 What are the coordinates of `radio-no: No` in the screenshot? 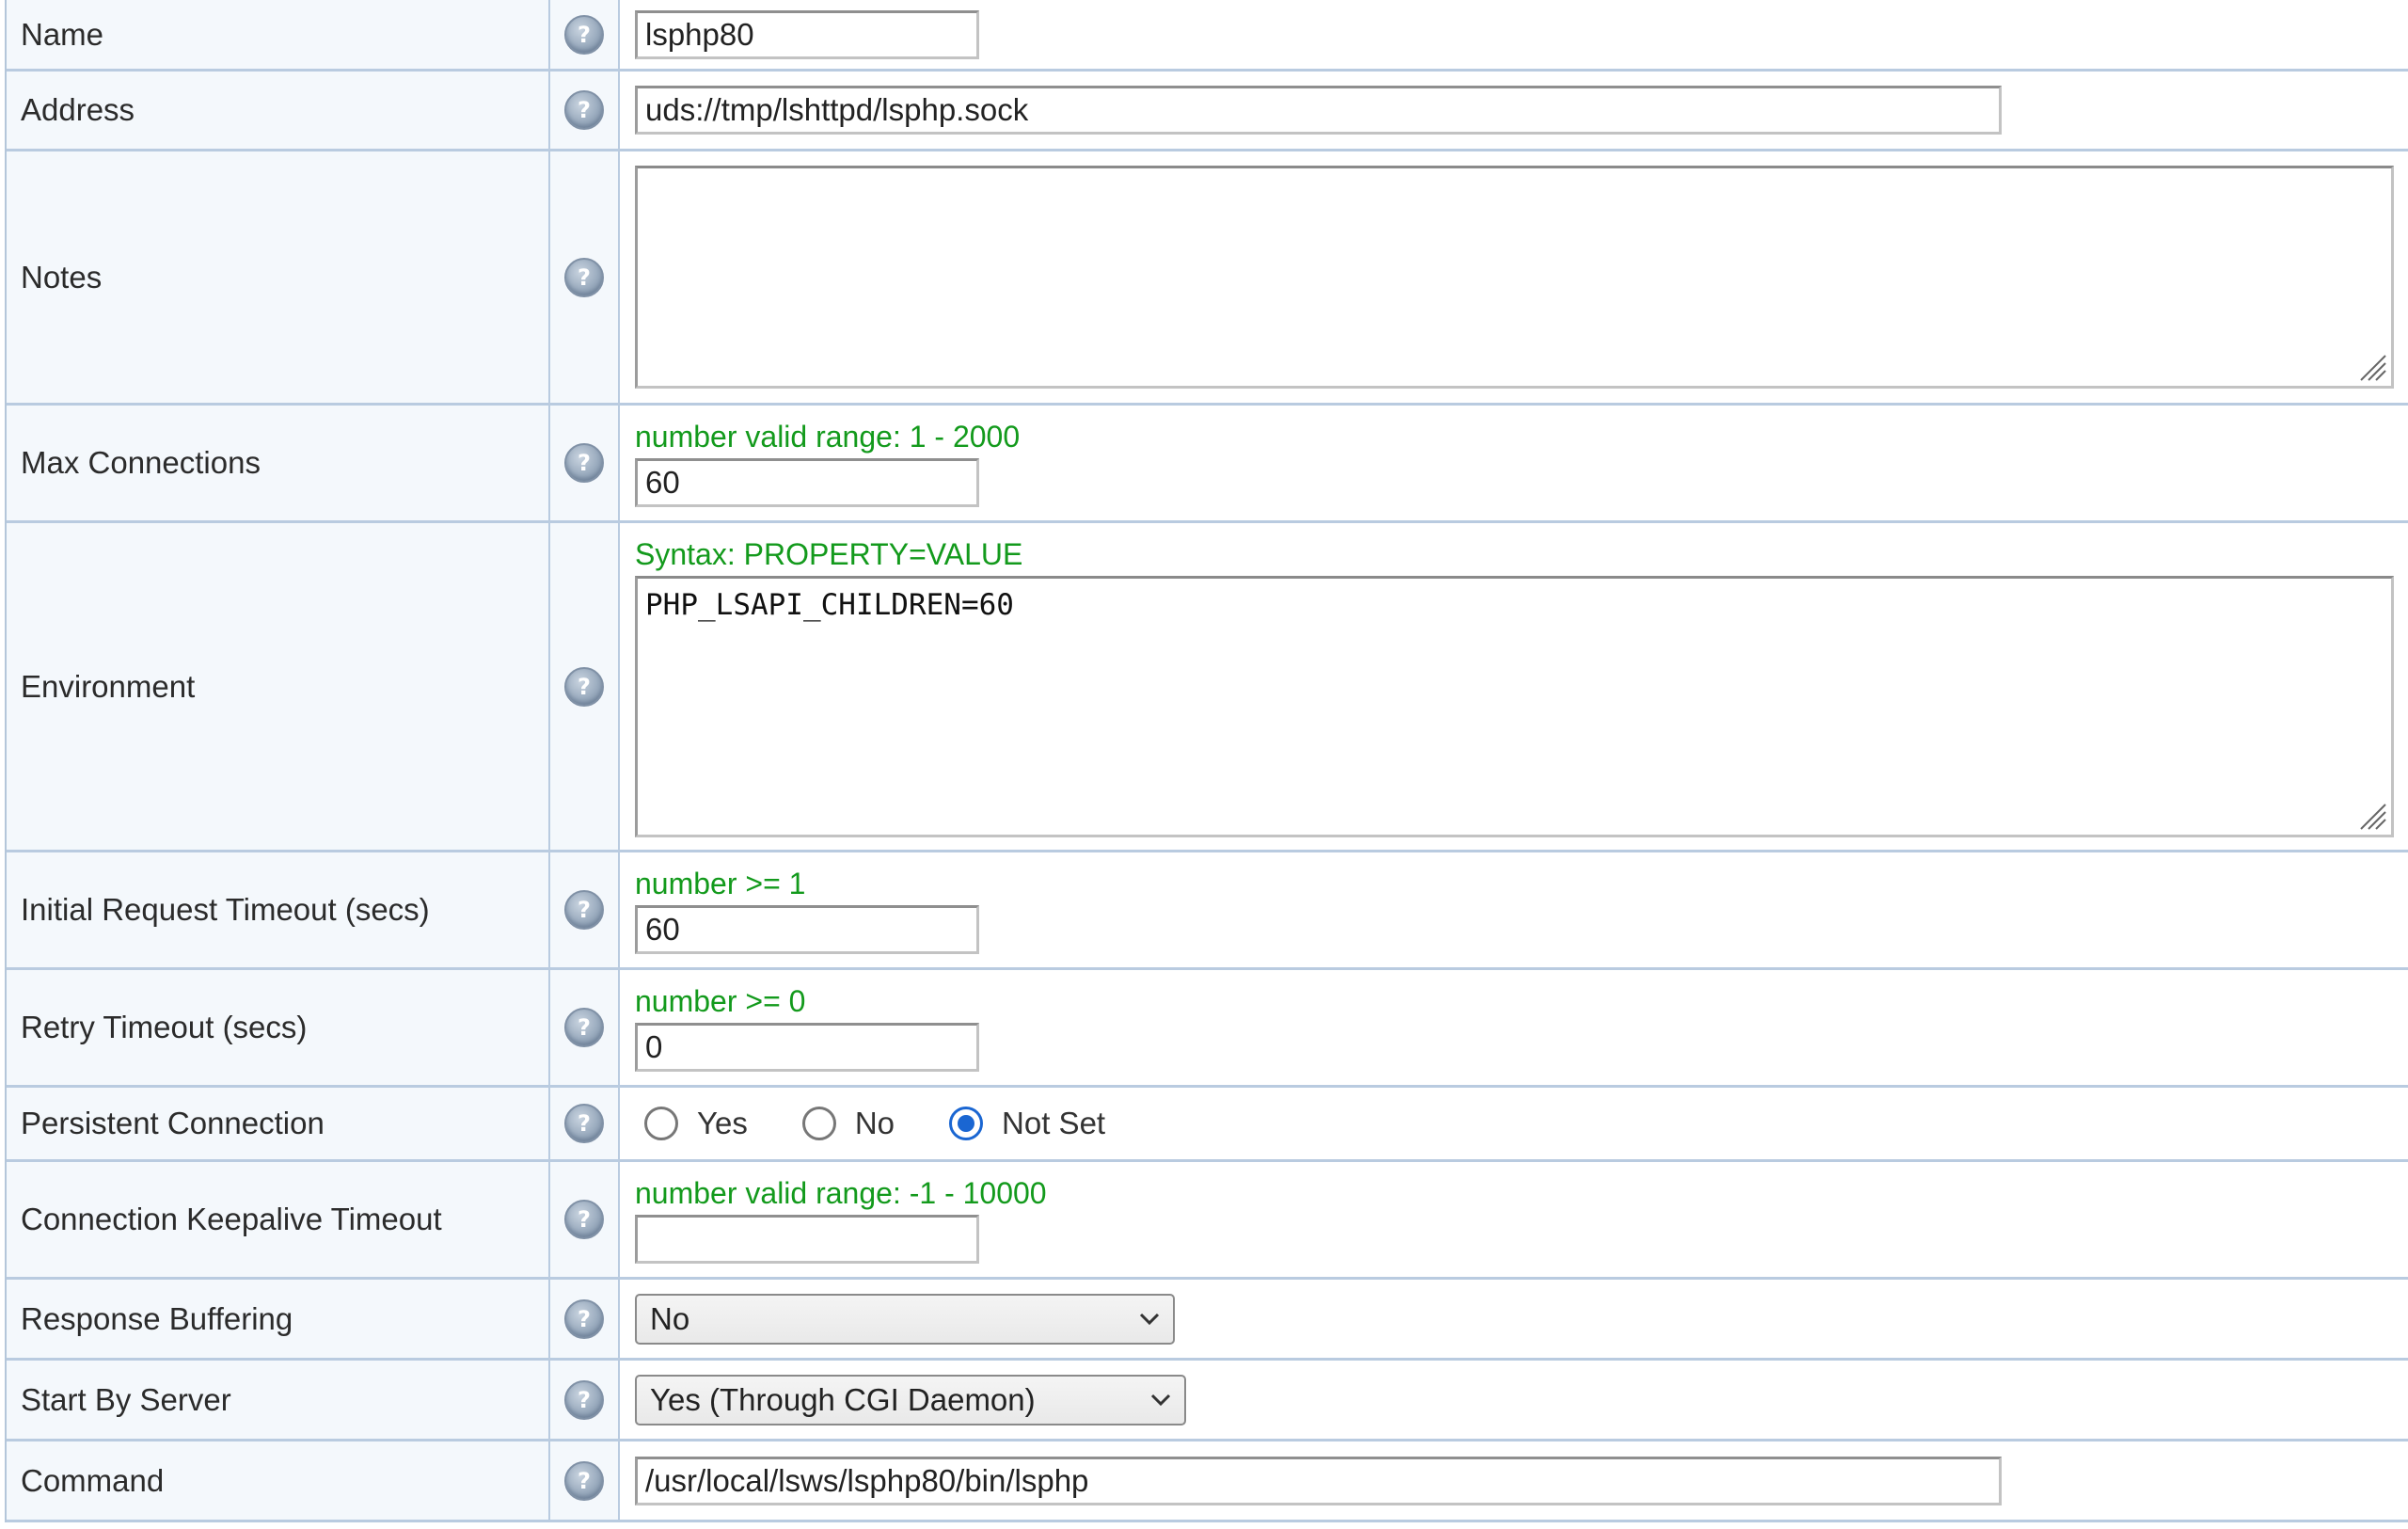 It's located at (848, 1123).